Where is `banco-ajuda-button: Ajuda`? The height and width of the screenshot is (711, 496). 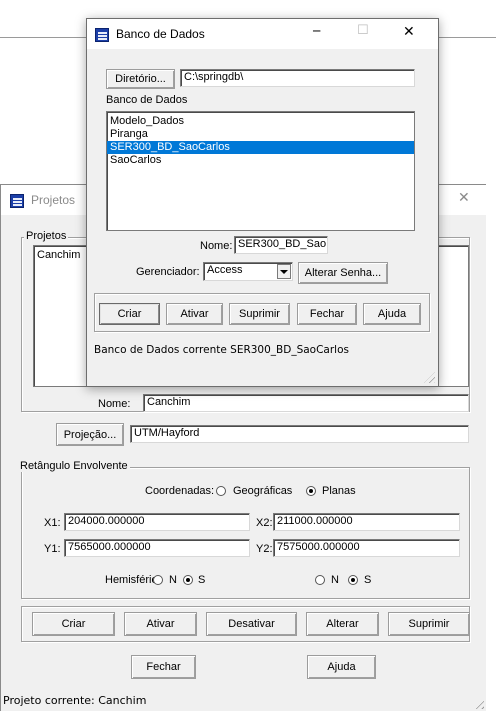
banco-ajuda-button: Ajuda is located at coordinates (392, 314).